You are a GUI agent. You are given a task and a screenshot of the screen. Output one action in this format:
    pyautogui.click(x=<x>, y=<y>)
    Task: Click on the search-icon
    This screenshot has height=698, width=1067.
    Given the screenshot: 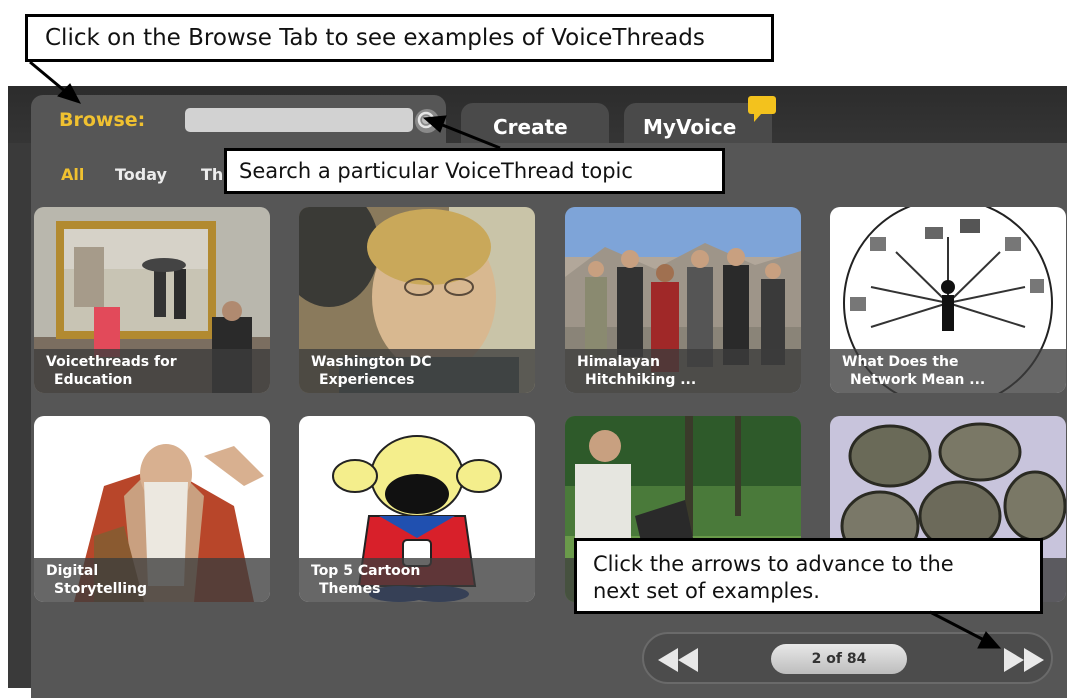 What is the action you would take?
    pyautogui.click(x=427, y=121)
    